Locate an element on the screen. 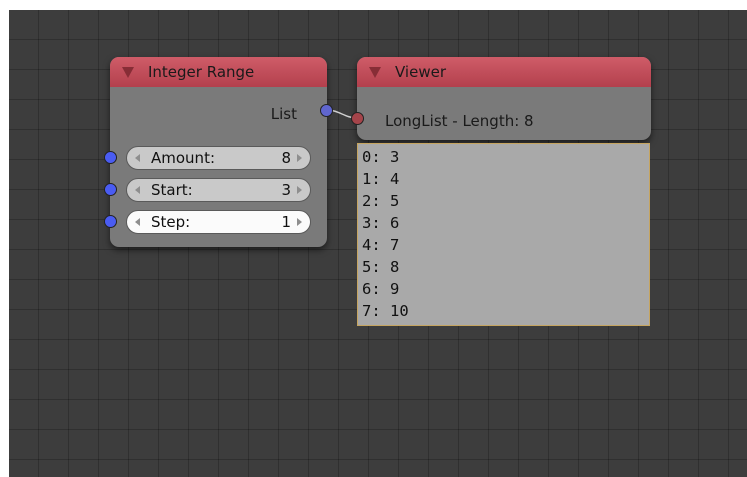 The image size is (747, 477). step-label: Step: is located at coordinates (171, 222).